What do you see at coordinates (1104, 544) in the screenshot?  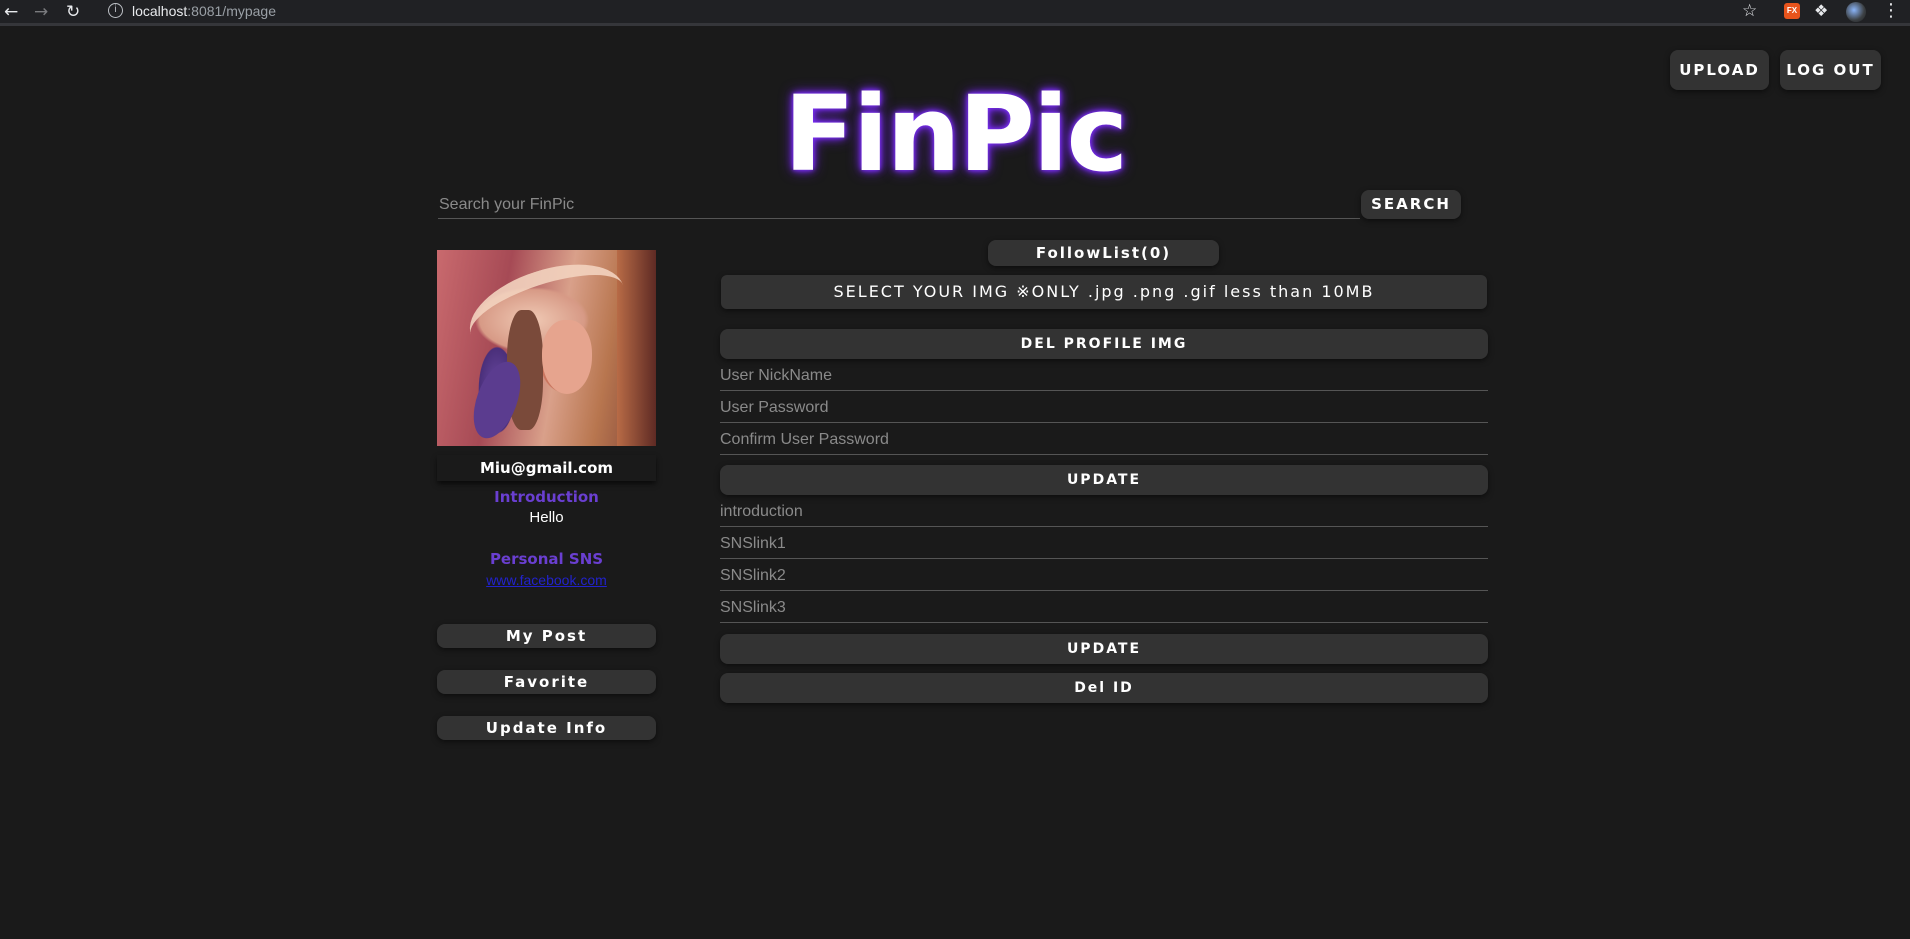 I see `sns-link-1-field` at bounding box center [1104, 544].